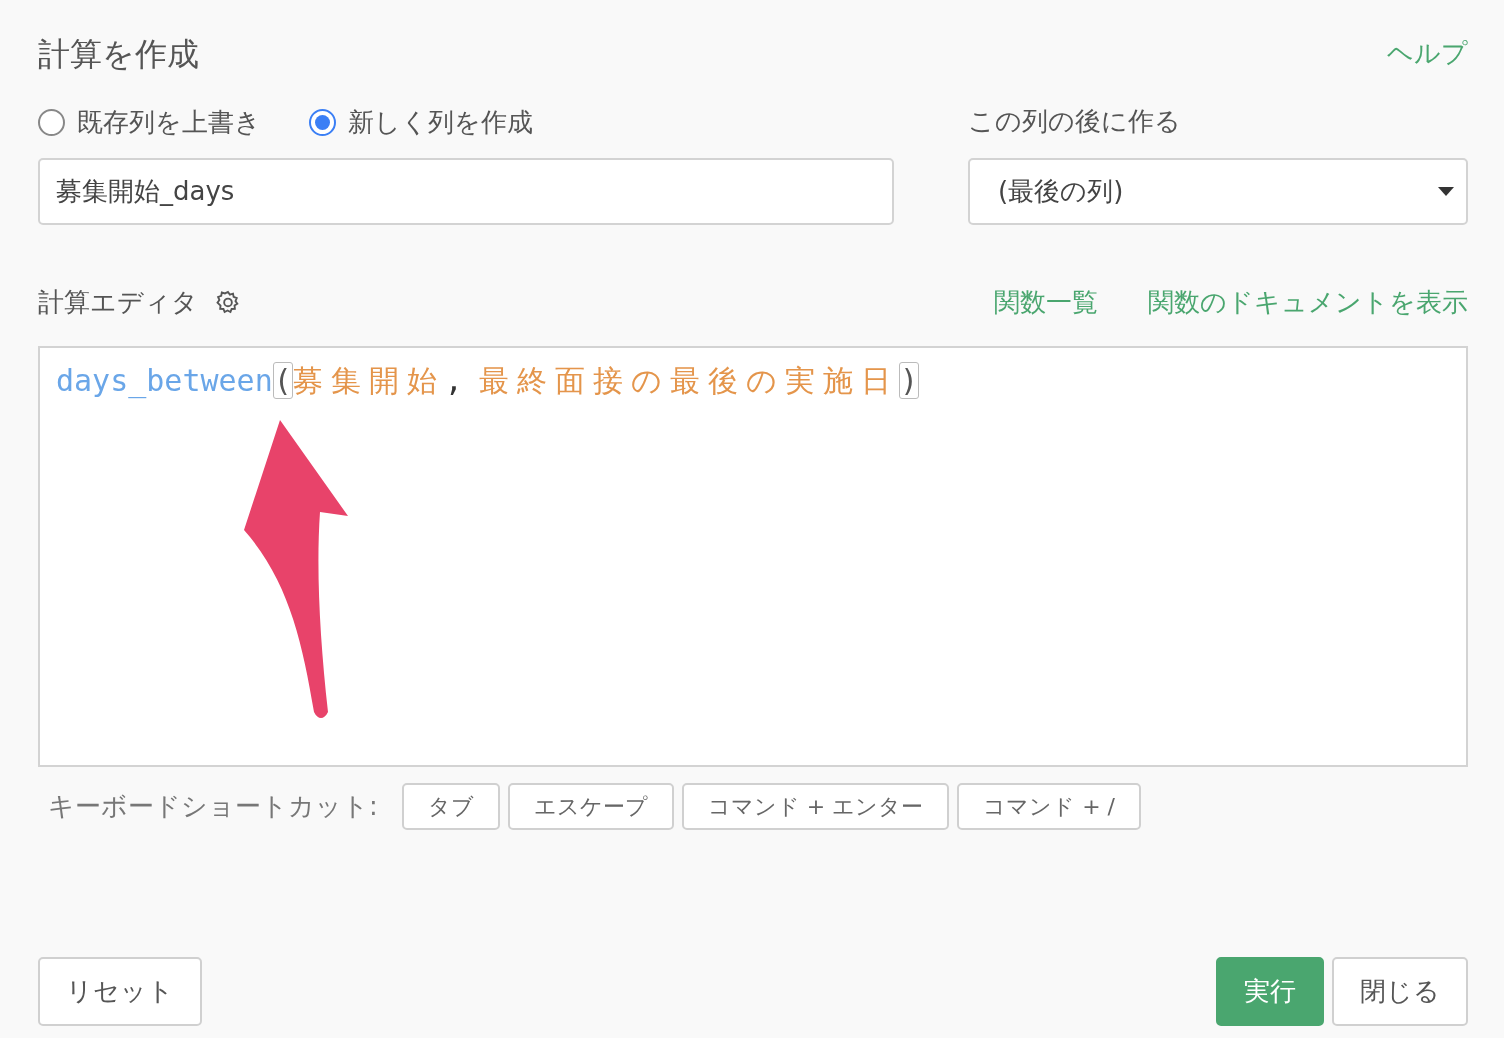 This screenshot has height=1038, width=1504. I want to click on key-hint: コマンド + エンター, so click(815, 806).